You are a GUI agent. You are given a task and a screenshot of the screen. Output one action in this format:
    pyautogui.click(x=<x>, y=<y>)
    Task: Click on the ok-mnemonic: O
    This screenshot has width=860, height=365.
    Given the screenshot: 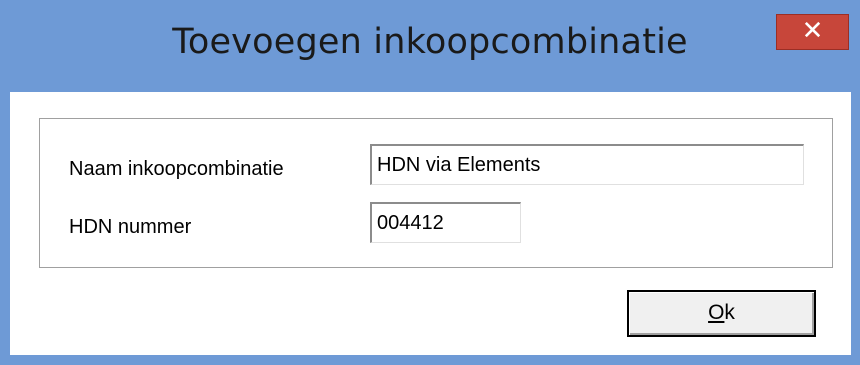 What is the action you would take?
    pyautogui.click(x=716, y=312)
    